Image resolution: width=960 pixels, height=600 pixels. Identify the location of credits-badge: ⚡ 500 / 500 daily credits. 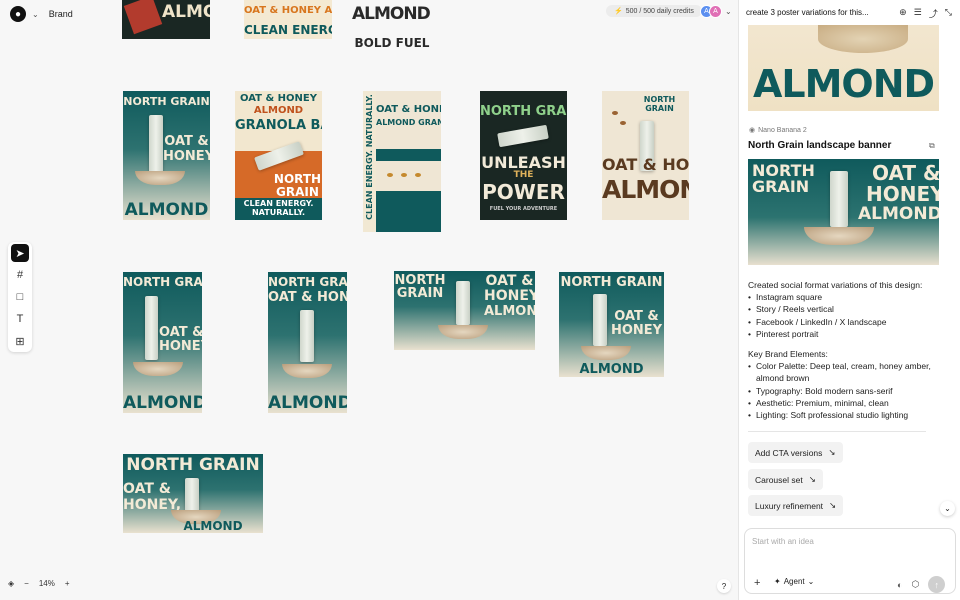
(654, 11).